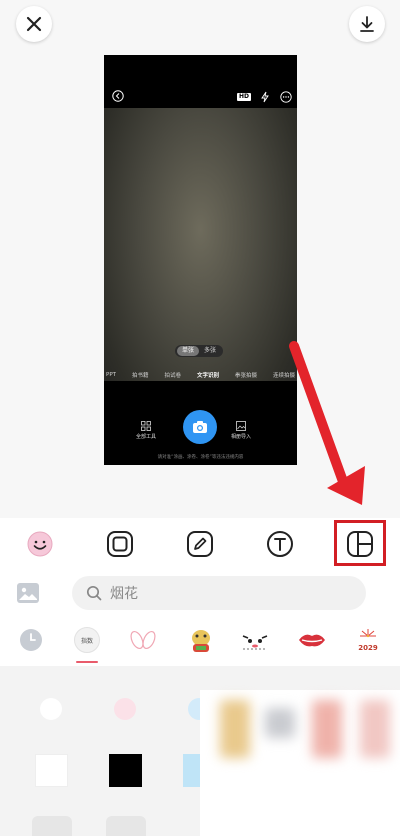 This screenshot has height=836, width=400. What do you see at coordinates (146, 426) in the screenshot?
I see `grid-icon` at bounding box center [146, 426].